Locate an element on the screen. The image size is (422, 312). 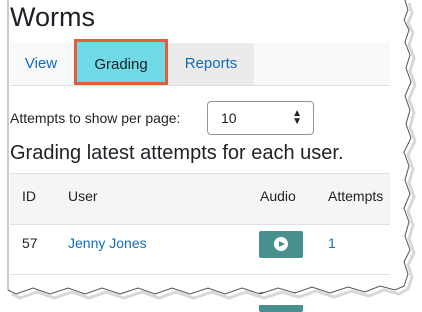
row-divider is located at coordinates (200, 274).